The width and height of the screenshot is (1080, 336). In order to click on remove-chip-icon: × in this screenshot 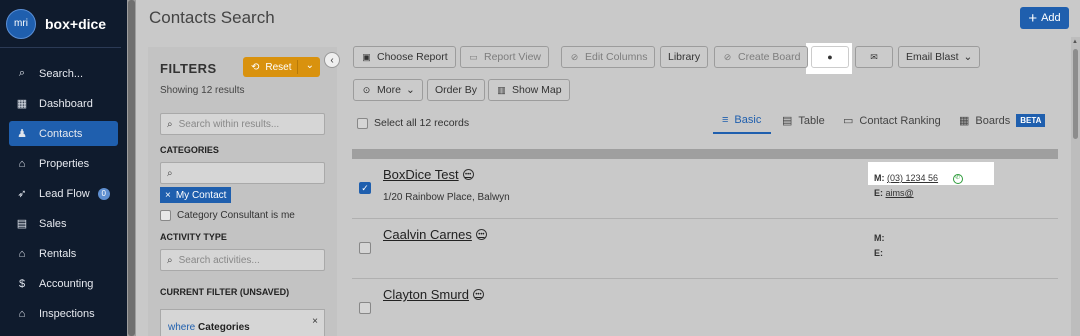, I will do `click(168, 195)`.